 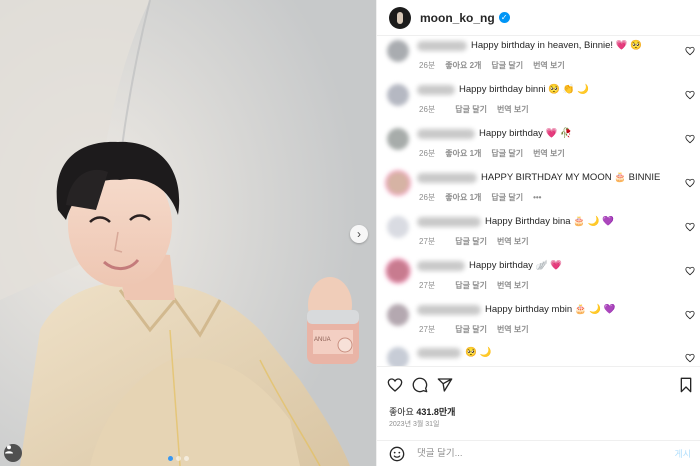 I want to click on tagged-user-button, so click(x=13, y=453).